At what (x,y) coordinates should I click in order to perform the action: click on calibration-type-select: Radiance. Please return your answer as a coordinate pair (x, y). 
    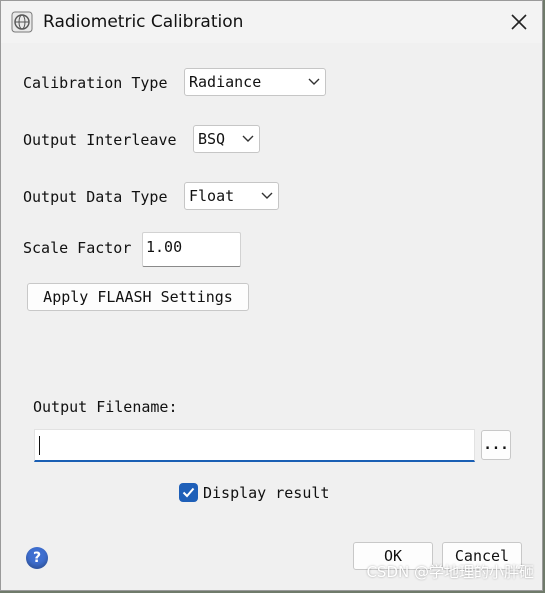
    Looking at the image, I should click on (255, 82).